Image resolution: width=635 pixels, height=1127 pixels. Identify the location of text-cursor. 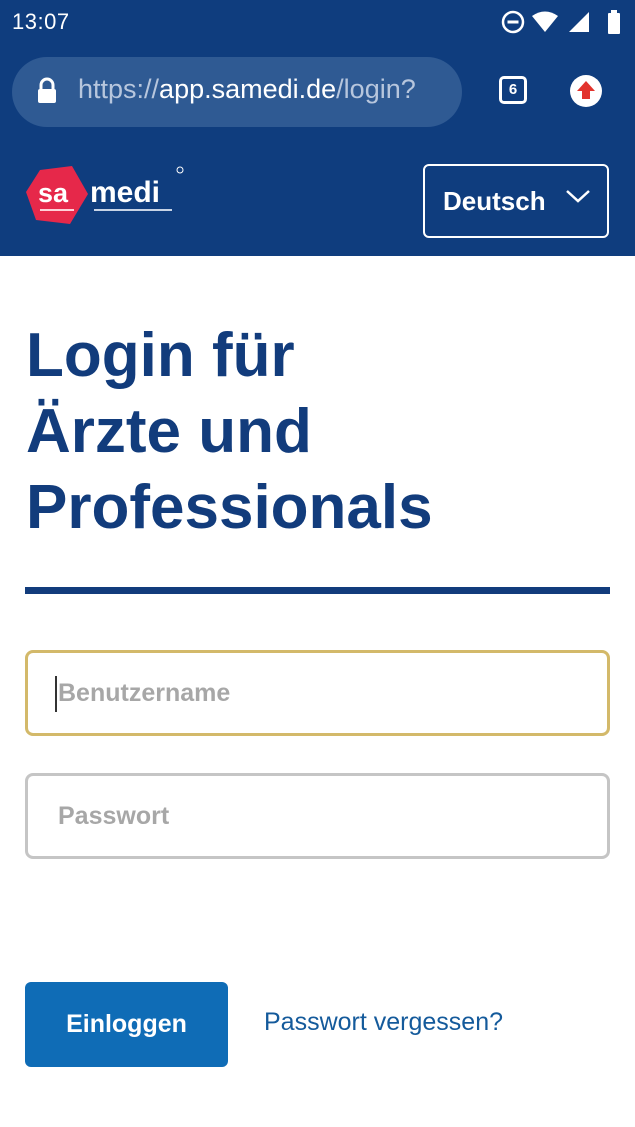
(56, 694).